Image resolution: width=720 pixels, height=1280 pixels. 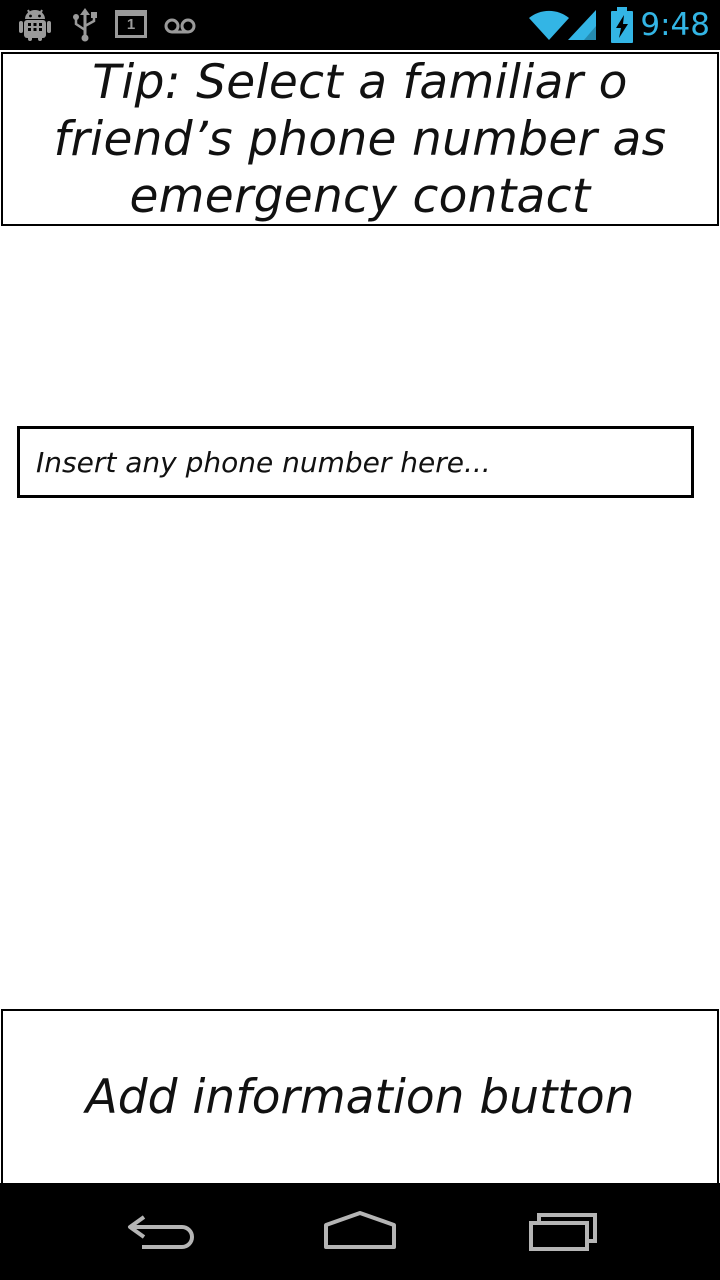 I want to click on status-bar: 1 9:48, so click(x=360, y=25).